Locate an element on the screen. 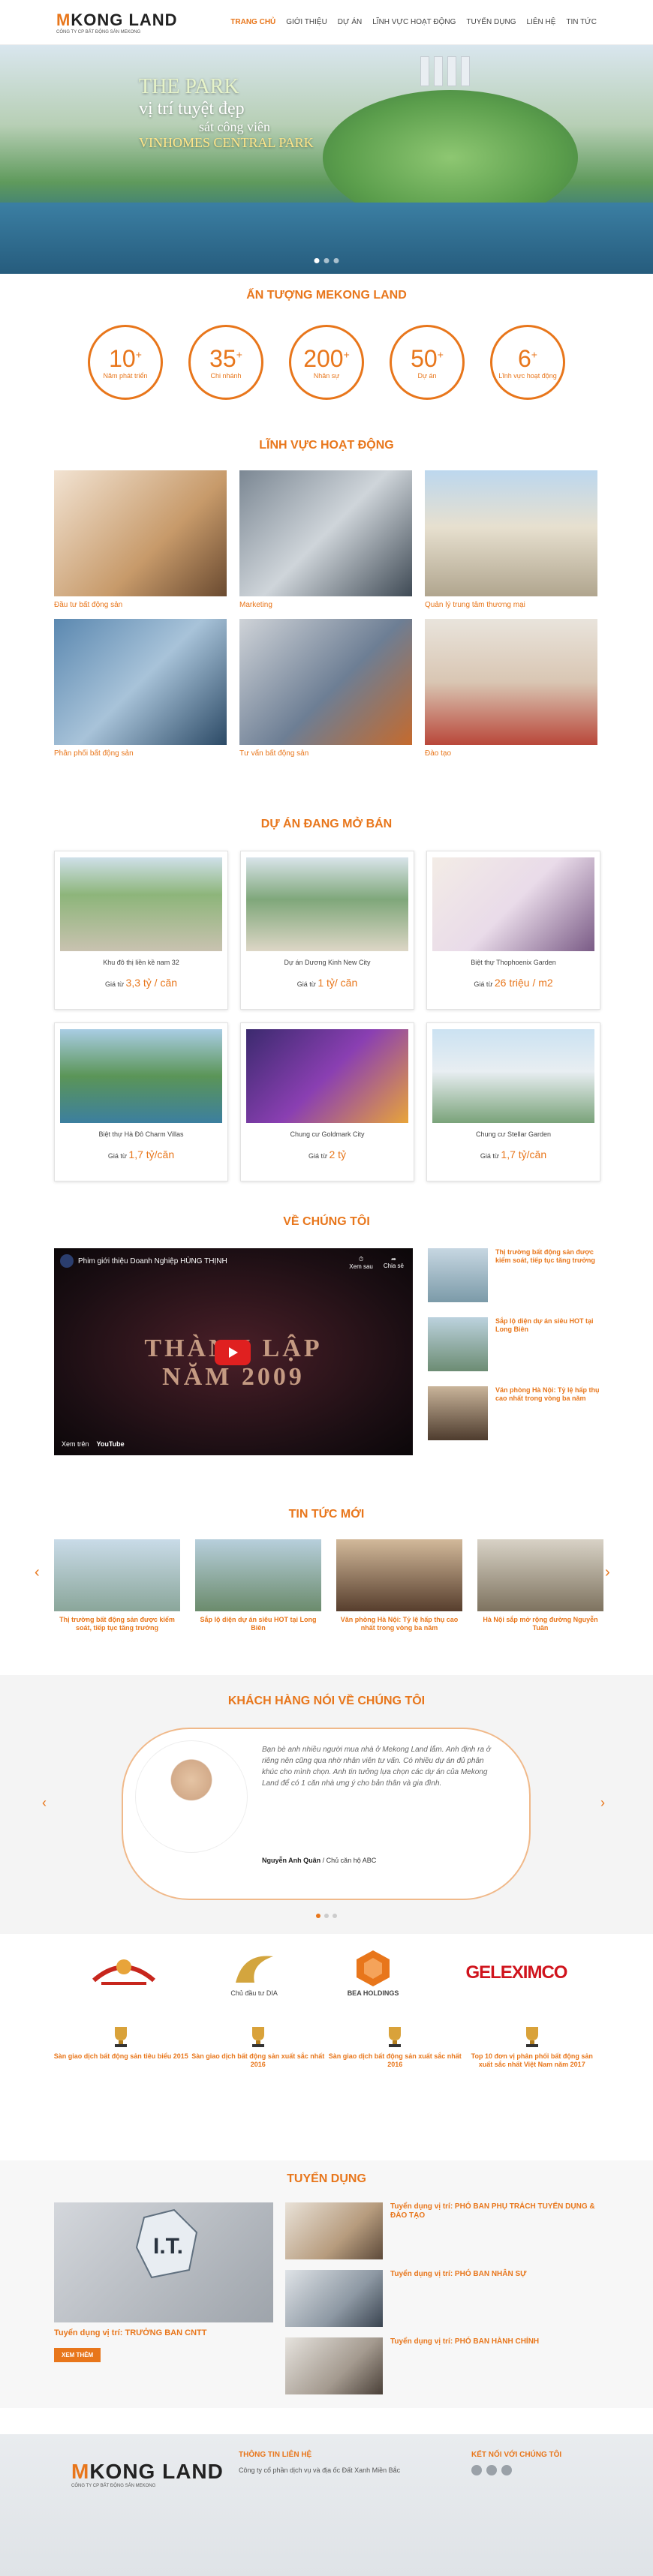  recruit-title: TUYỂN DỤNG is located at coordinates (326, 2178).